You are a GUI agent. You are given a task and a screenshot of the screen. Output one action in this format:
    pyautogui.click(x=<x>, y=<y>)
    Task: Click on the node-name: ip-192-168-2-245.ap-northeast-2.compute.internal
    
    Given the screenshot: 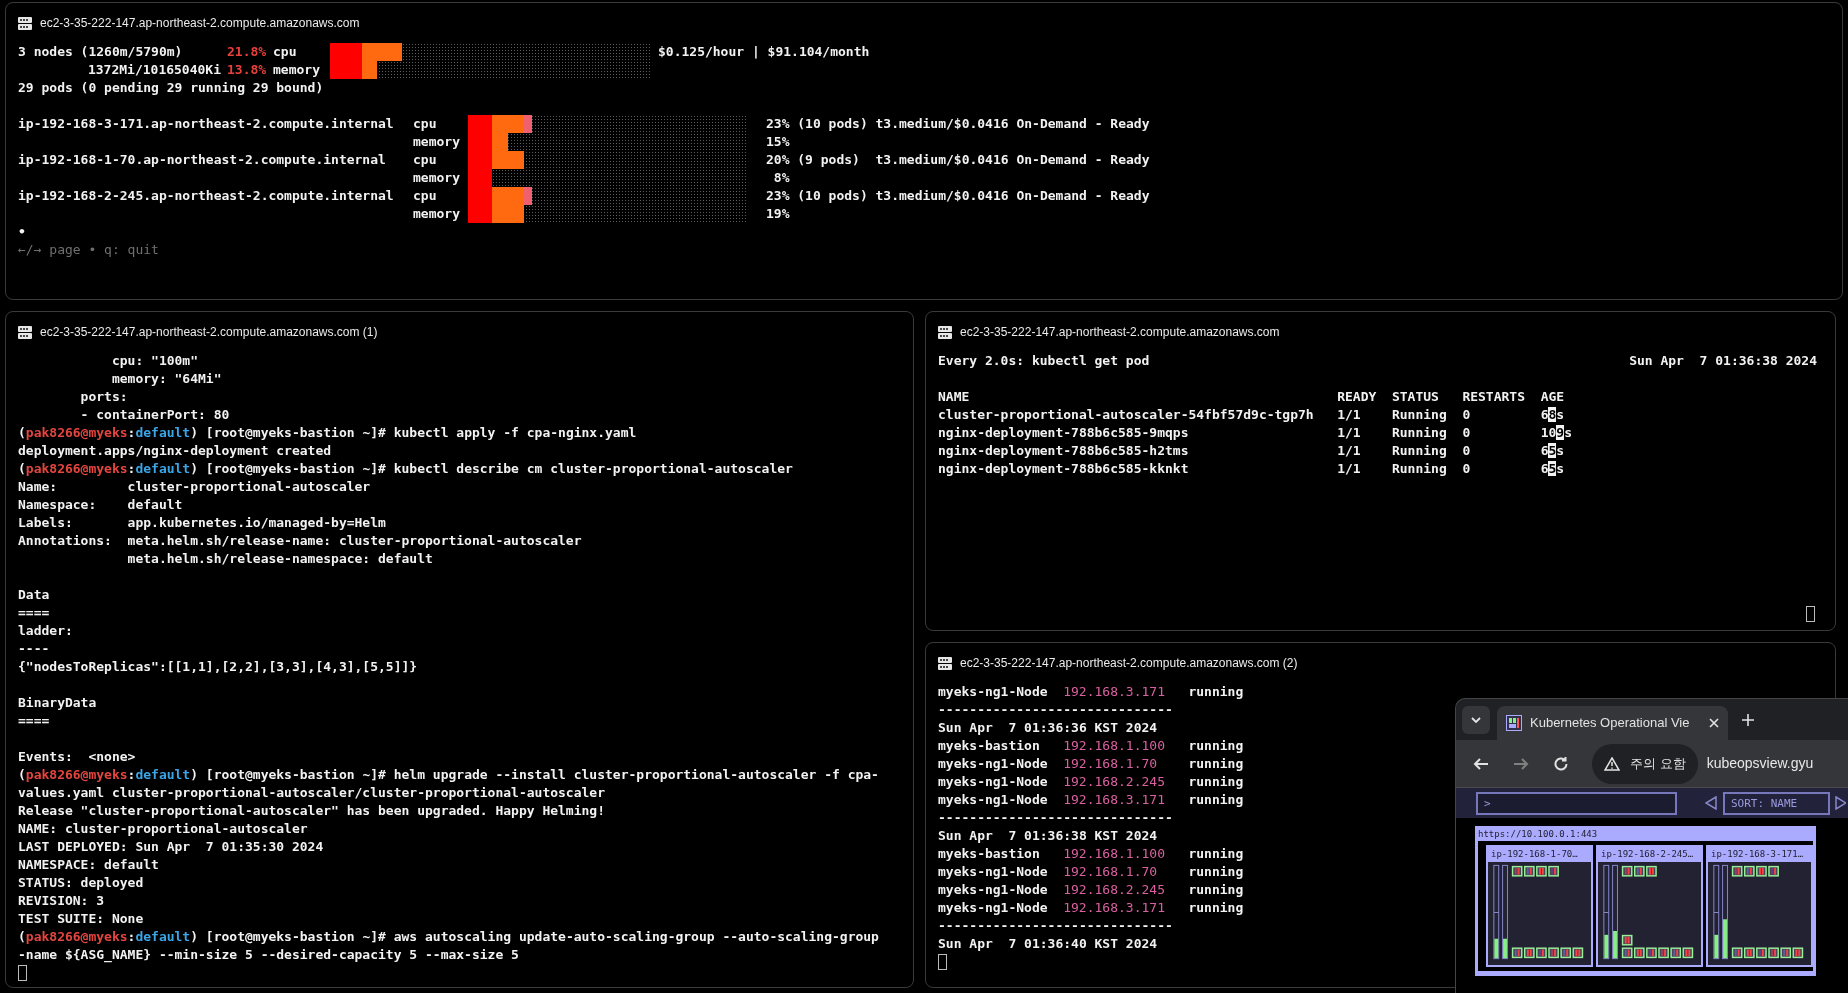 What is the action you would take?
    pyautogui.click(x=206, y=196)
    